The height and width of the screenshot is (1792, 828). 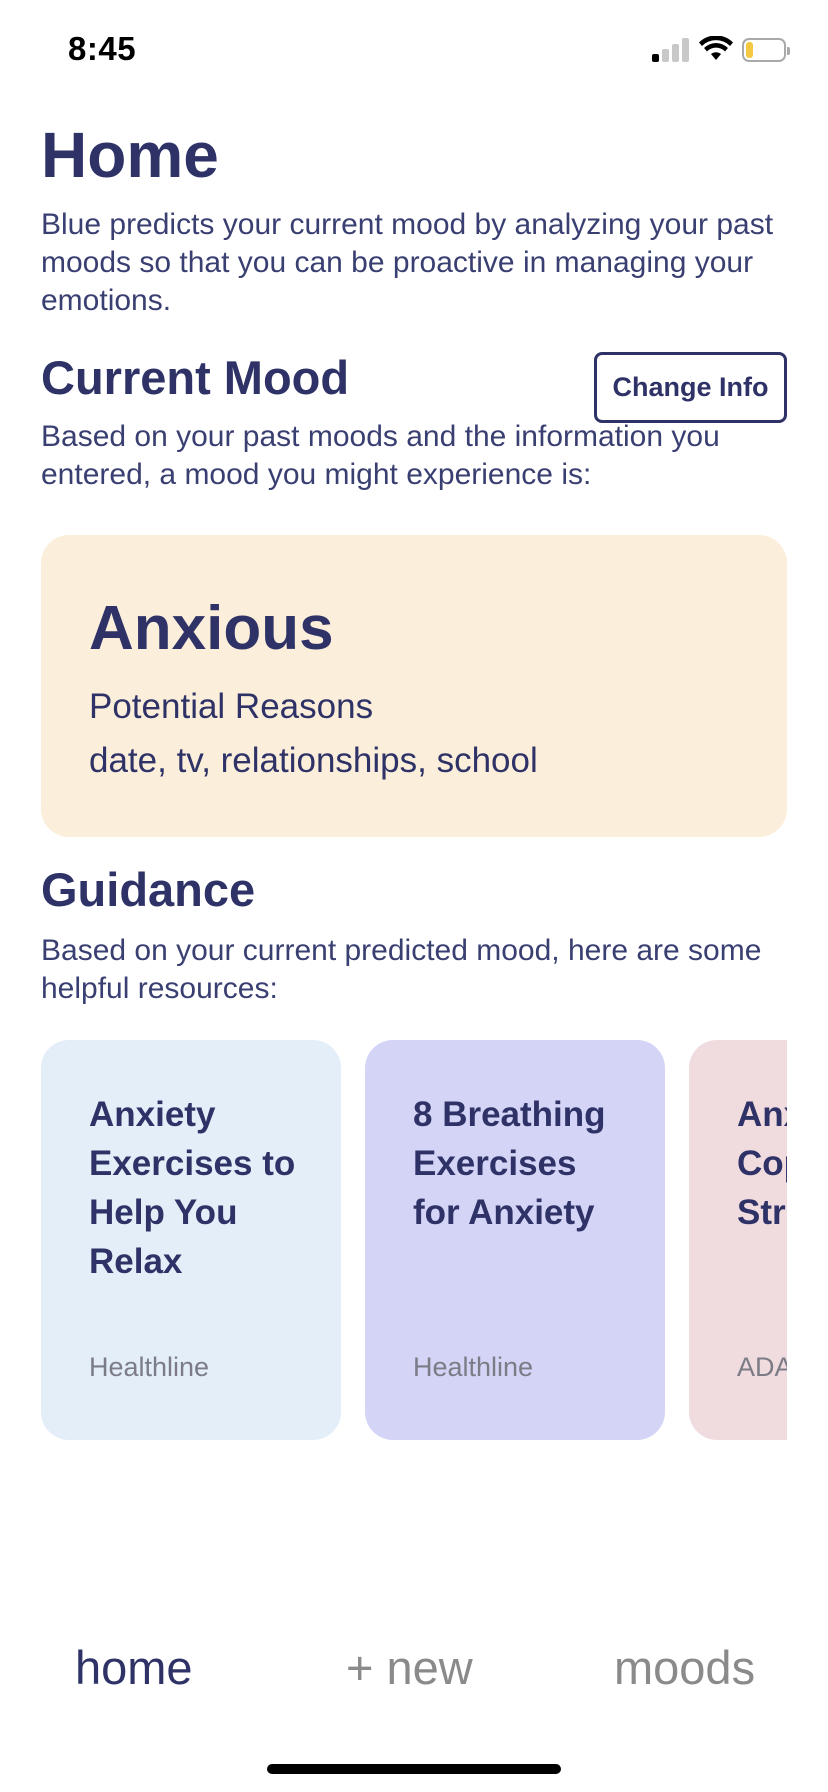 I want to click on resource-title-line: for Anxiety, so click(x=504, y=1212).